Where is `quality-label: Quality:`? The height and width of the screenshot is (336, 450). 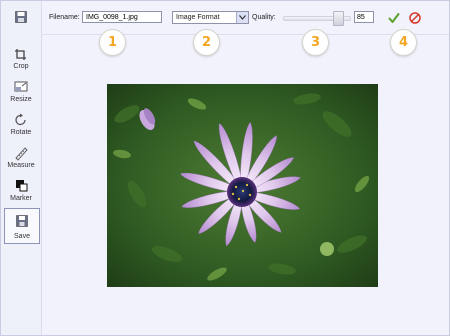
quality-label: Quality: is located at coordinates (264, 17).